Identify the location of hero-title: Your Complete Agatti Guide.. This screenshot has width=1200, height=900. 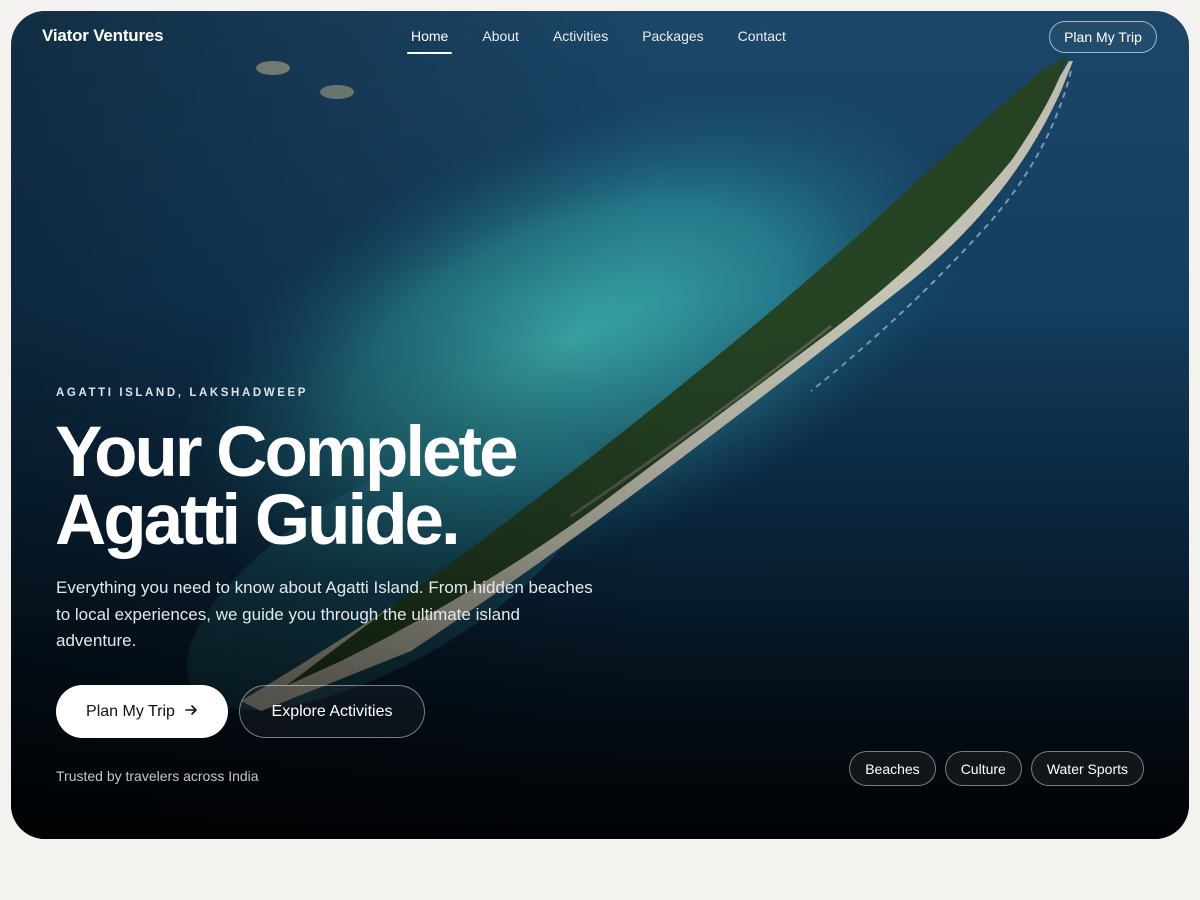
(365, 486).